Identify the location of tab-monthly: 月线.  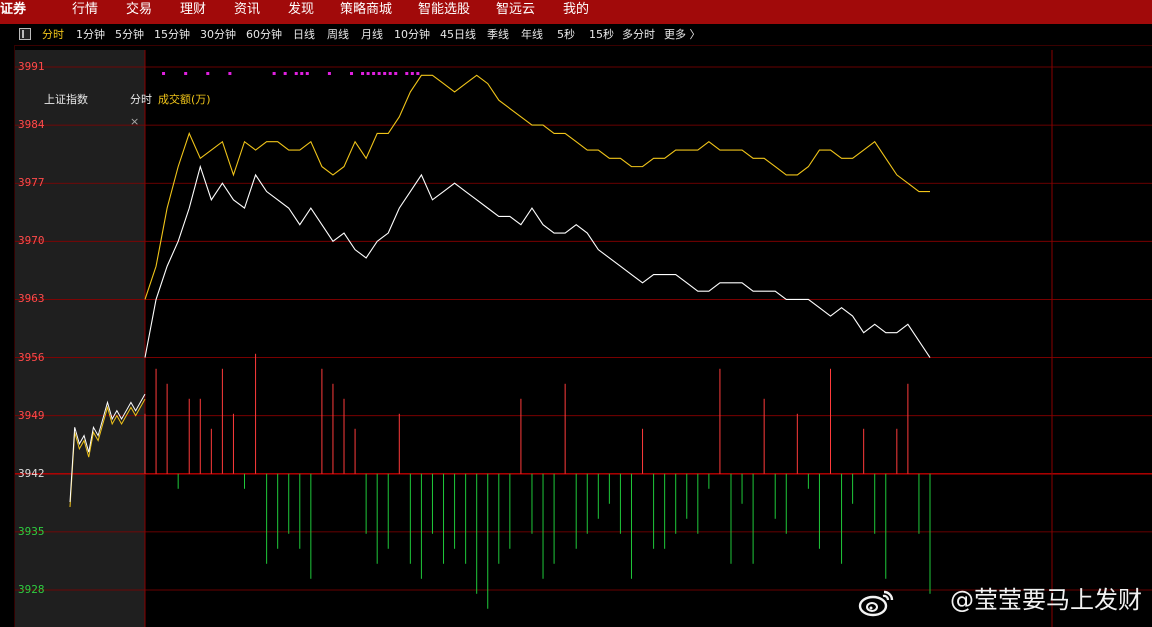
(372, 35).